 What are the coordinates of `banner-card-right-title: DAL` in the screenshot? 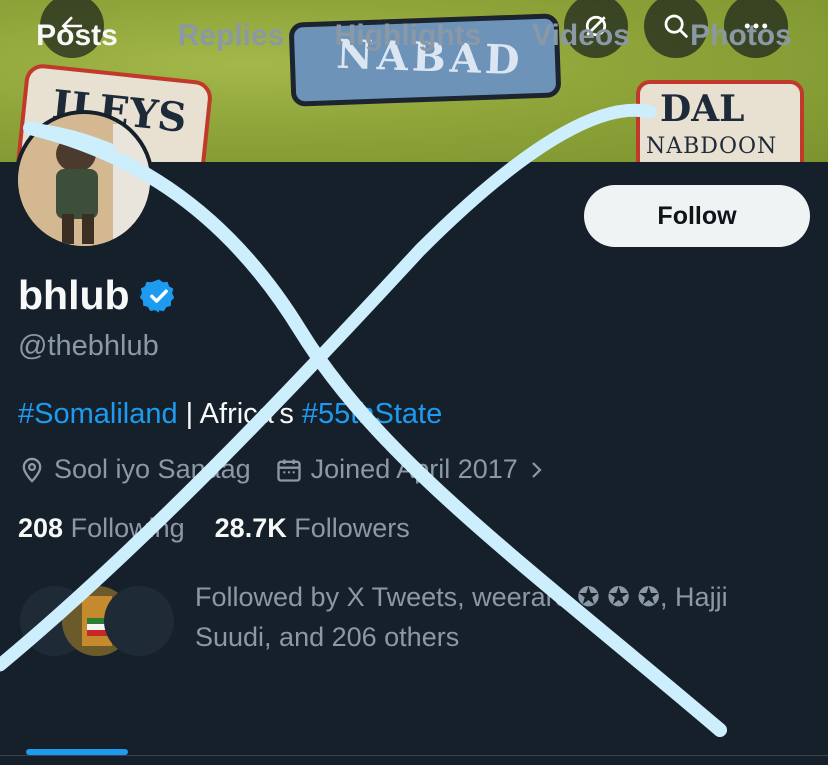 It's located at (702, 109).